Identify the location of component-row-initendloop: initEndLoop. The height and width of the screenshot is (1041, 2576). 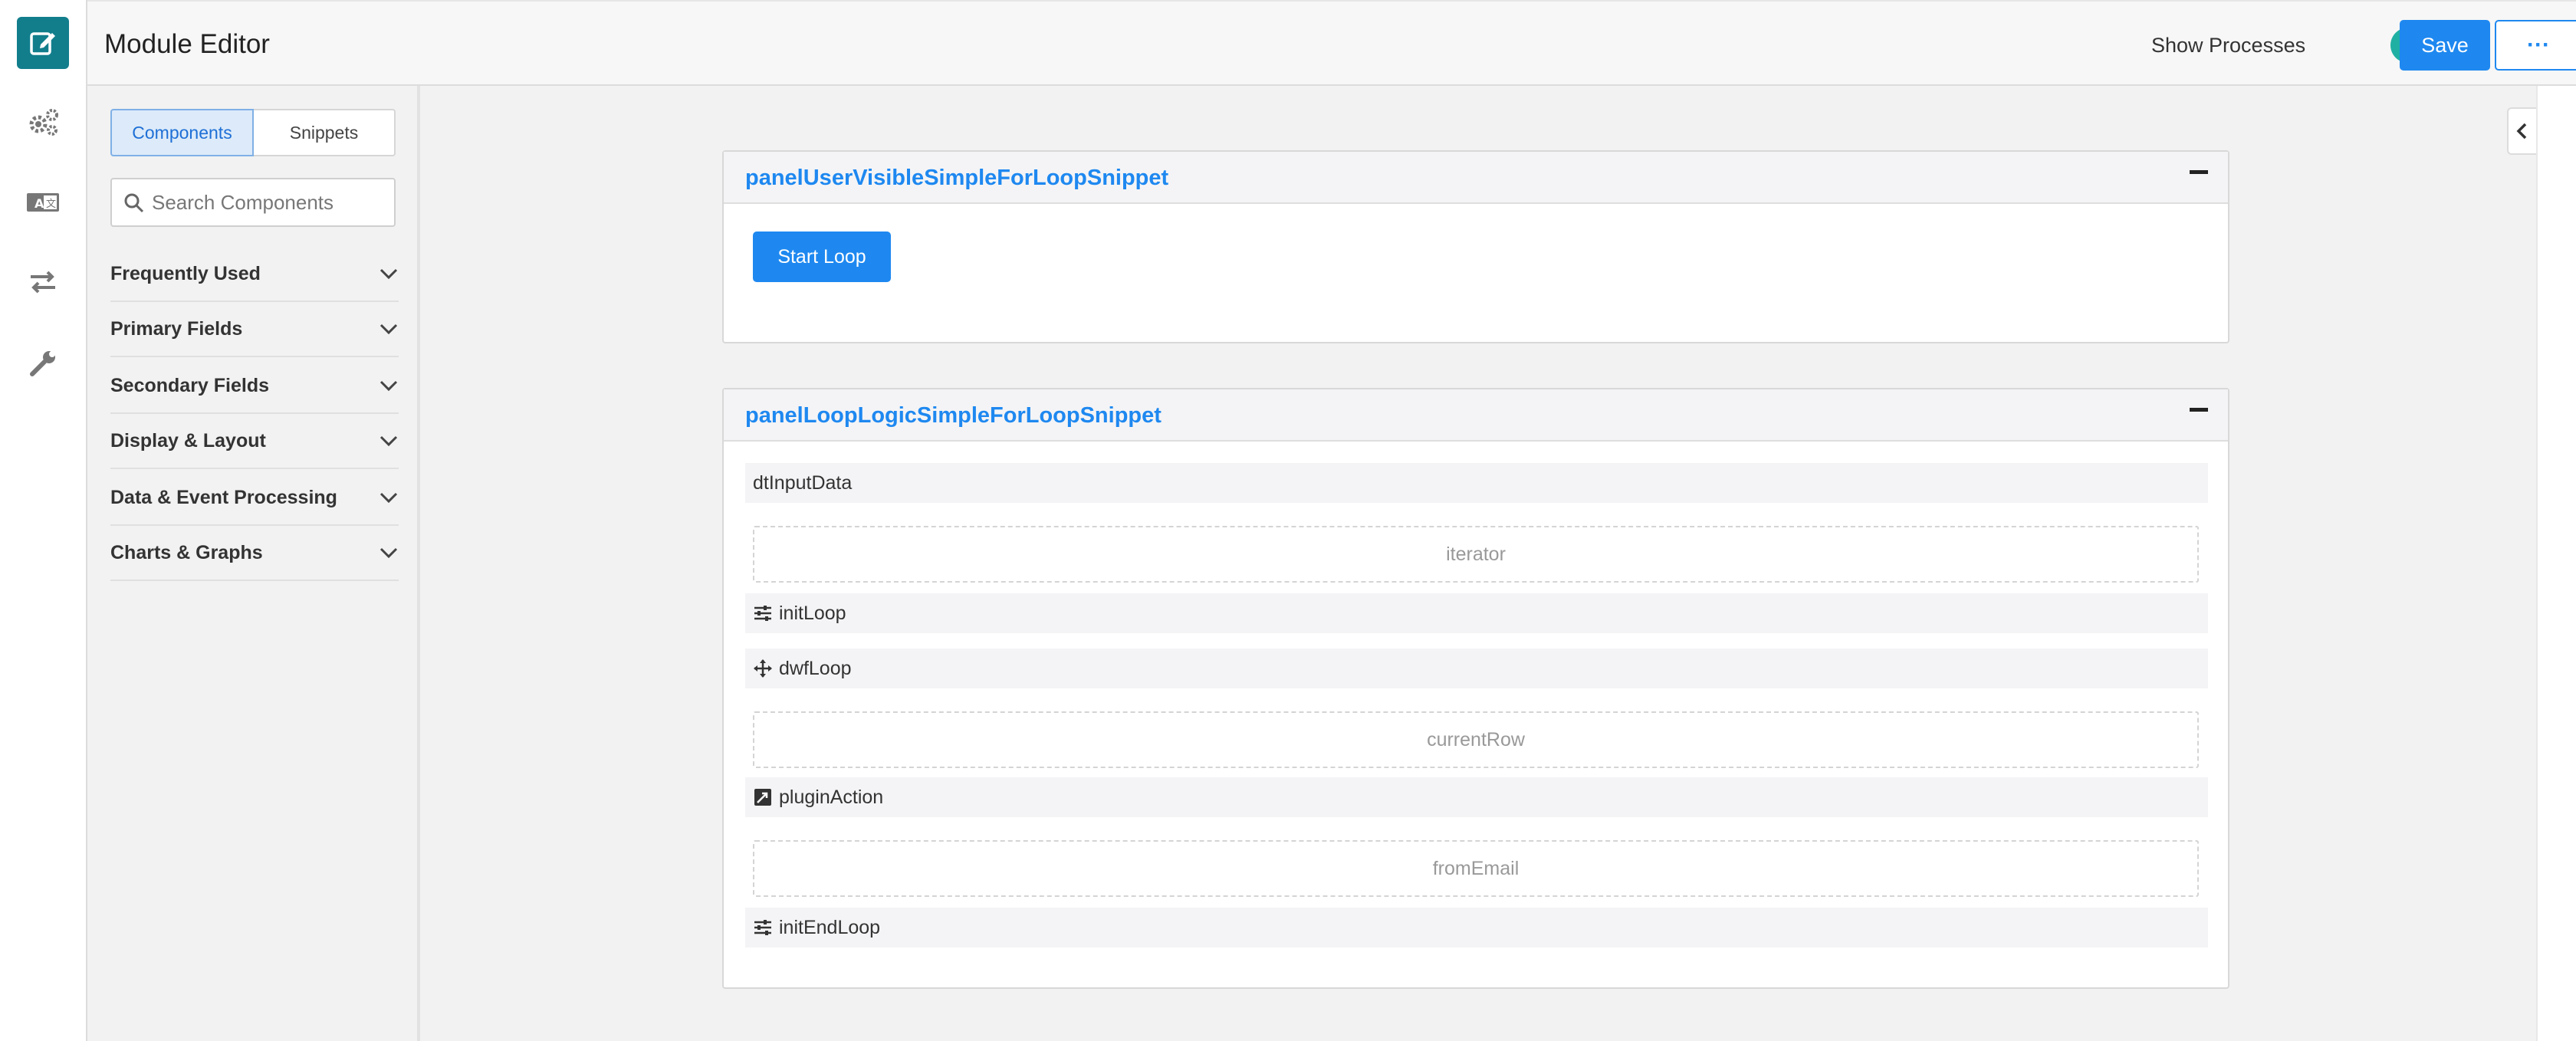
(1476, 928).